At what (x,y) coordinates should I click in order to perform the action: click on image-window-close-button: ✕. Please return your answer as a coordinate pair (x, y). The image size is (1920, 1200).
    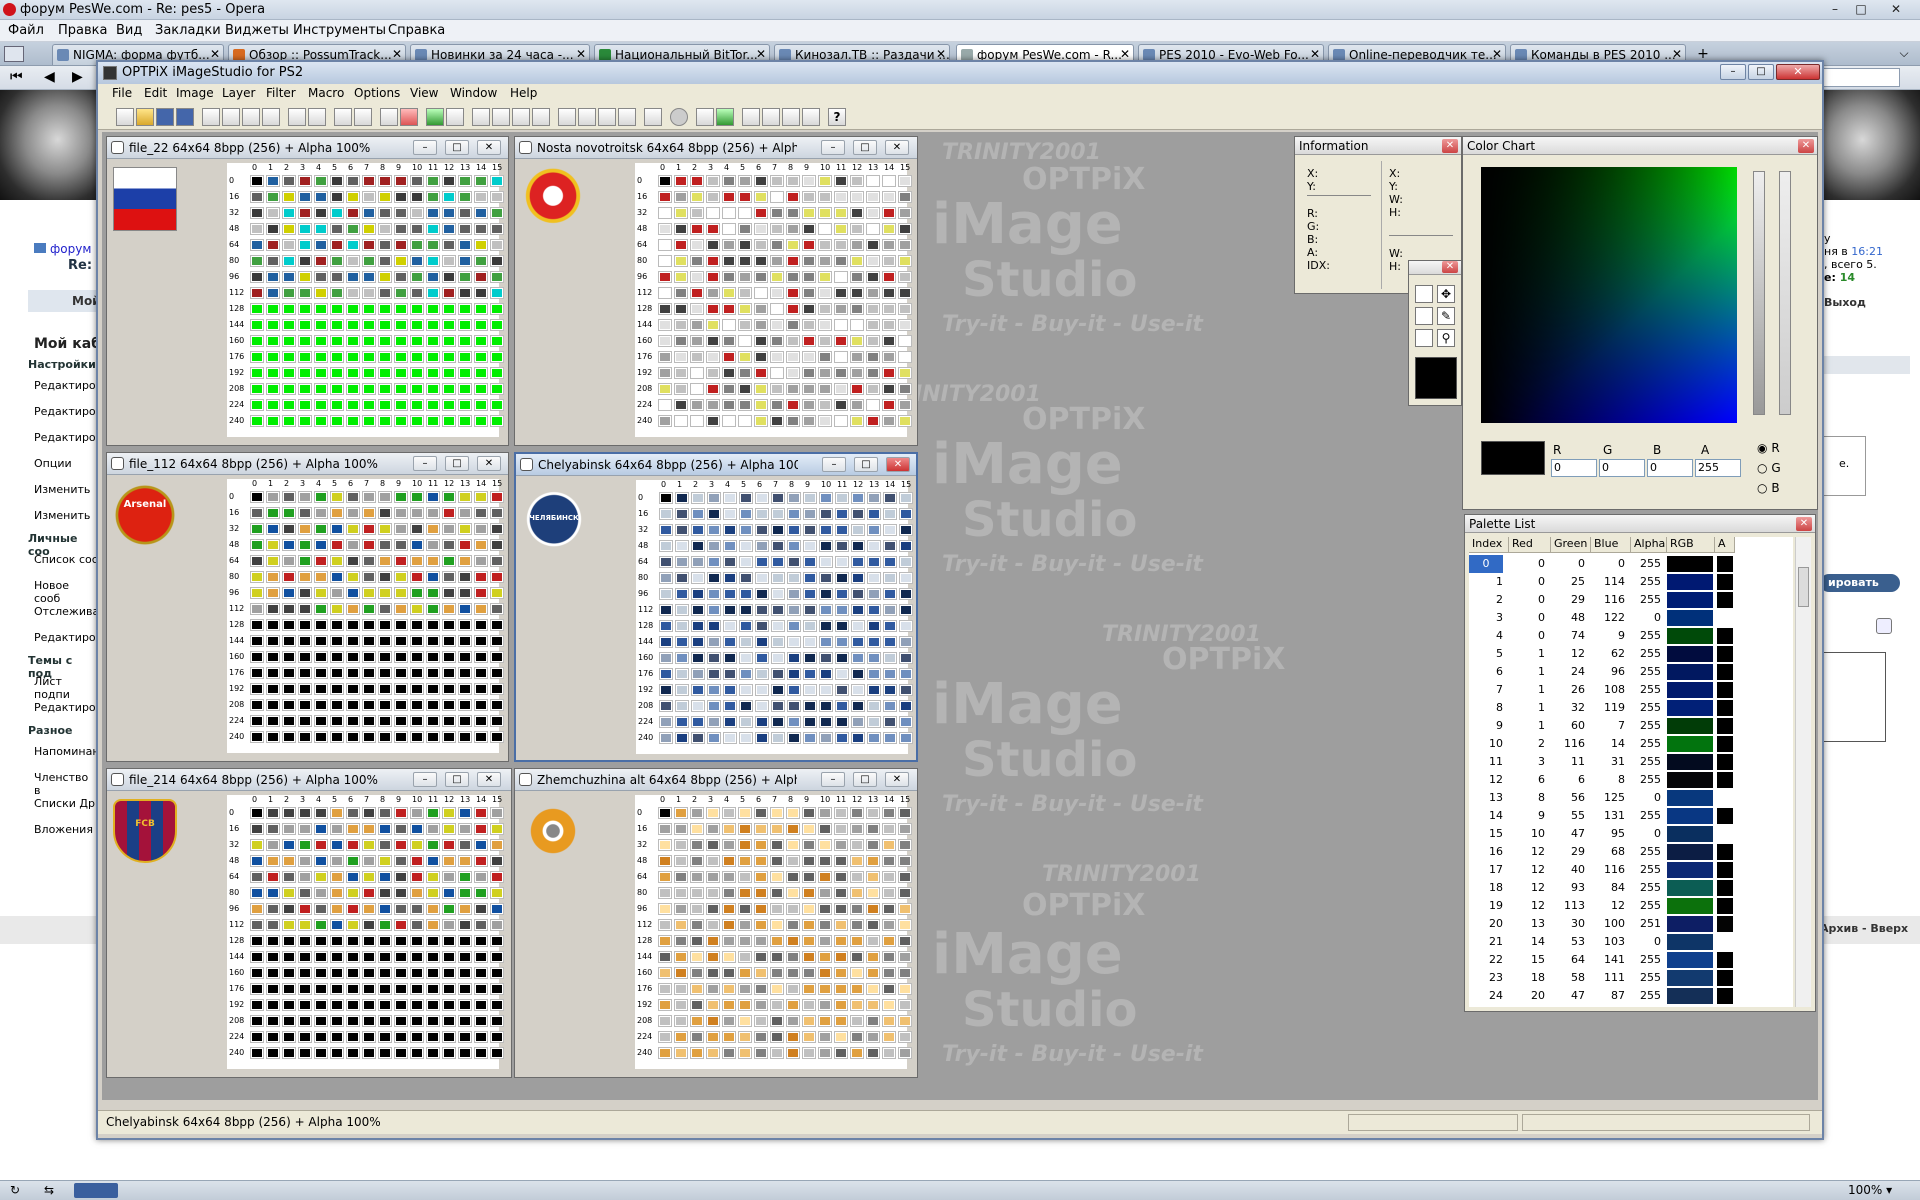
    Looking at the image, I should click on (489, 463).